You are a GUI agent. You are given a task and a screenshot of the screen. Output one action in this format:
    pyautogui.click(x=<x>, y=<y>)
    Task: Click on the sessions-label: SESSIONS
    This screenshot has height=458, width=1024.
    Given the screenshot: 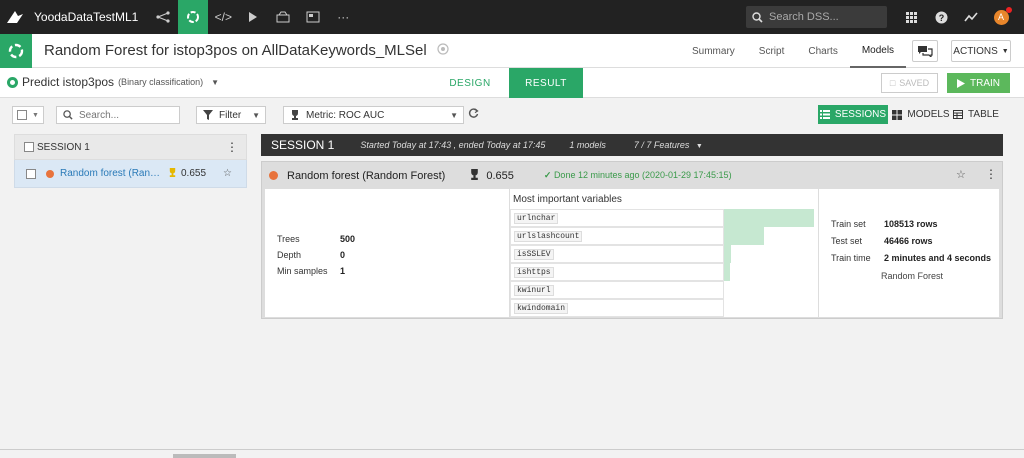 What is the action you would take?
    pyautogui.click(x=860, y=114)
    